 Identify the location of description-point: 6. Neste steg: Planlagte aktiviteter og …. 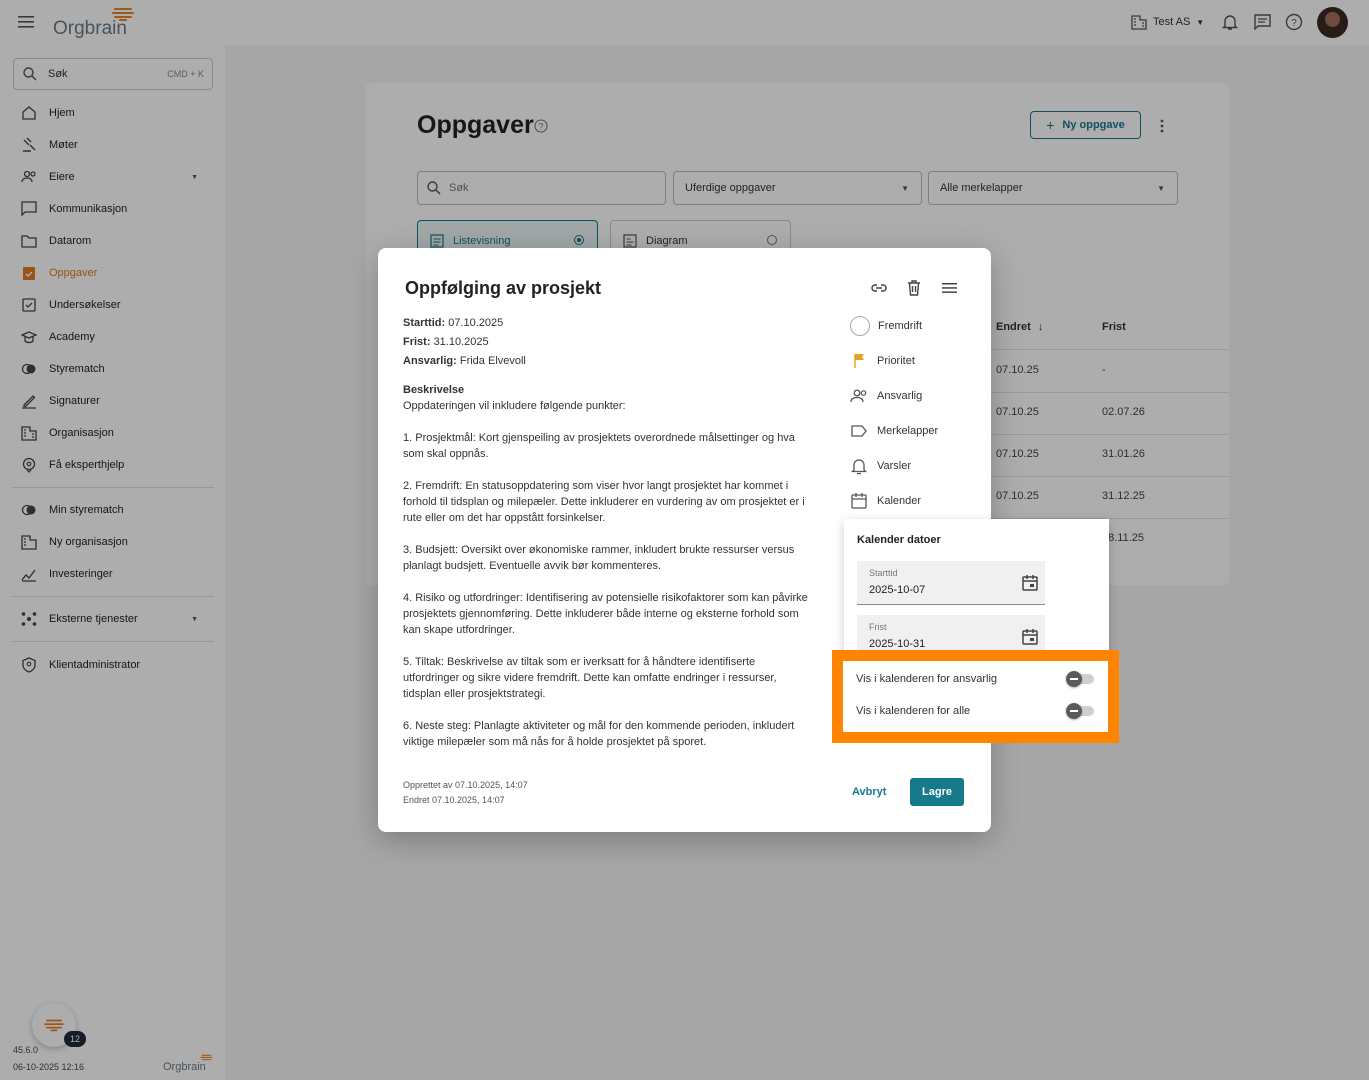
(599, 734).